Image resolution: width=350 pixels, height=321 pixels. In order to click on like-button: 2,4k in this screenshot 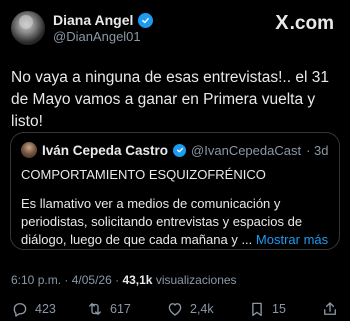, I will do `click(190, 309)`.